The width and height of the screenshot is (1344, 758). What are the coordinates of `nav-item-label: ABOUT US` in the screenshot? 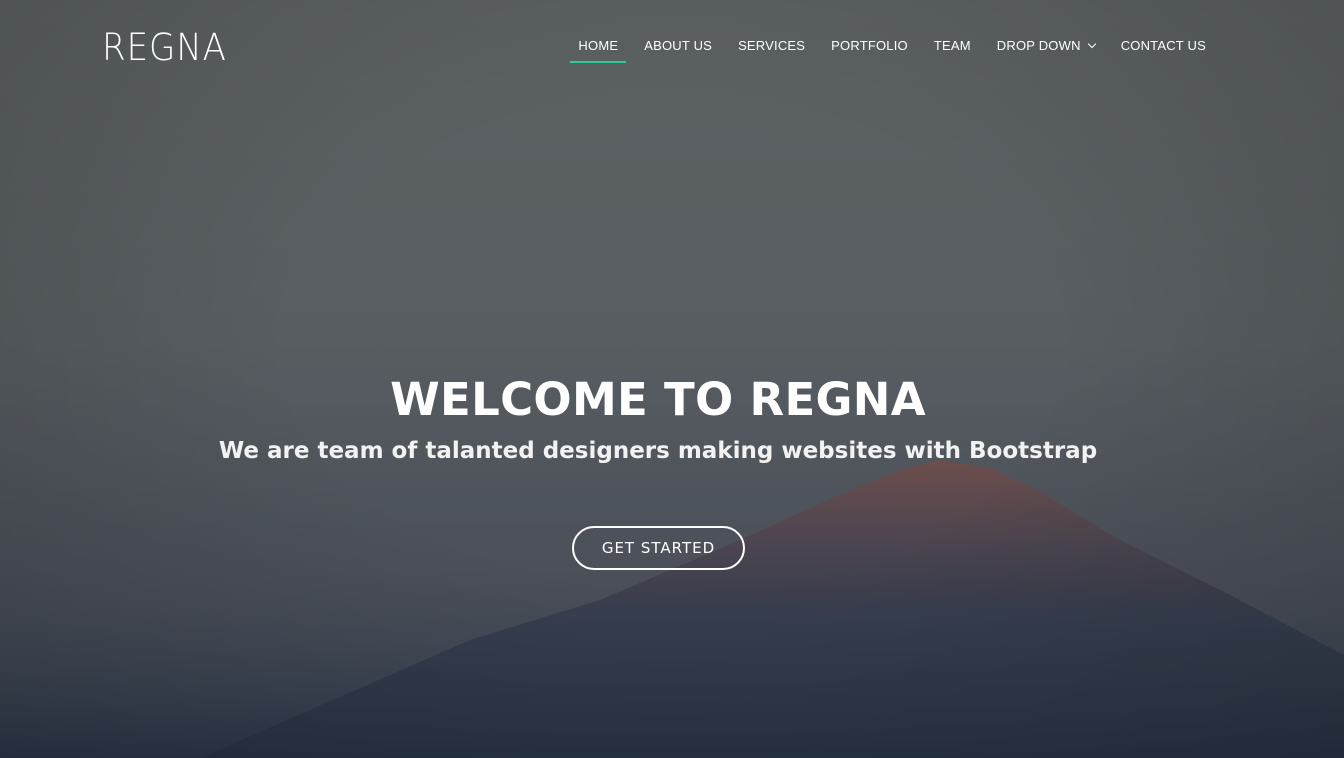 It's located at (678, 45).